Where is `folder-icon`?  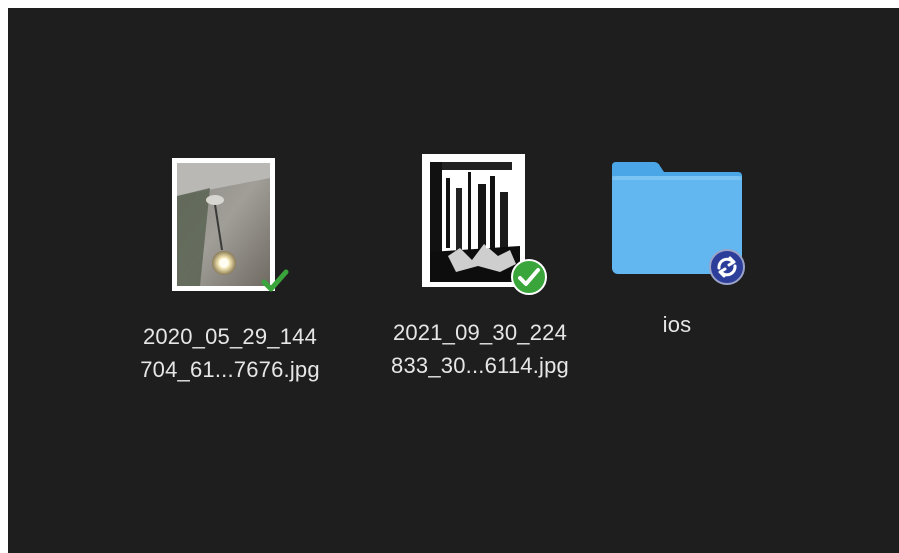
folder-icon is located at coordinates (677, 218).